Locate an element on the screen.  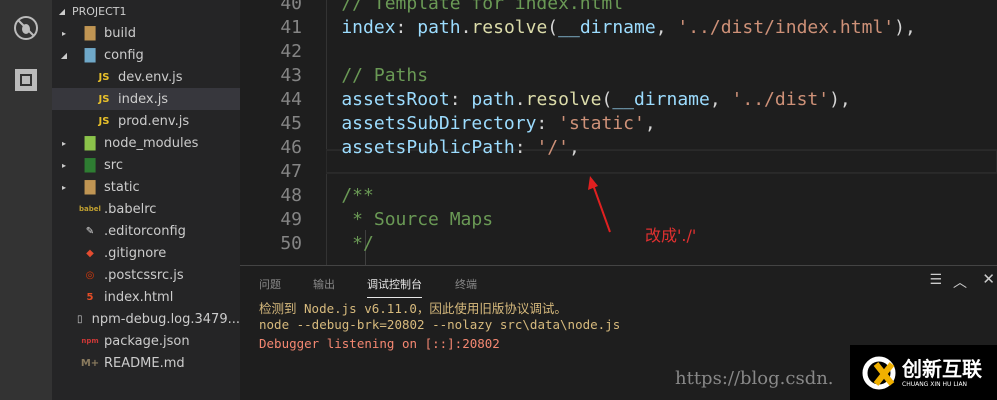
tree-item-label: src is located at coordinates (113, 165).